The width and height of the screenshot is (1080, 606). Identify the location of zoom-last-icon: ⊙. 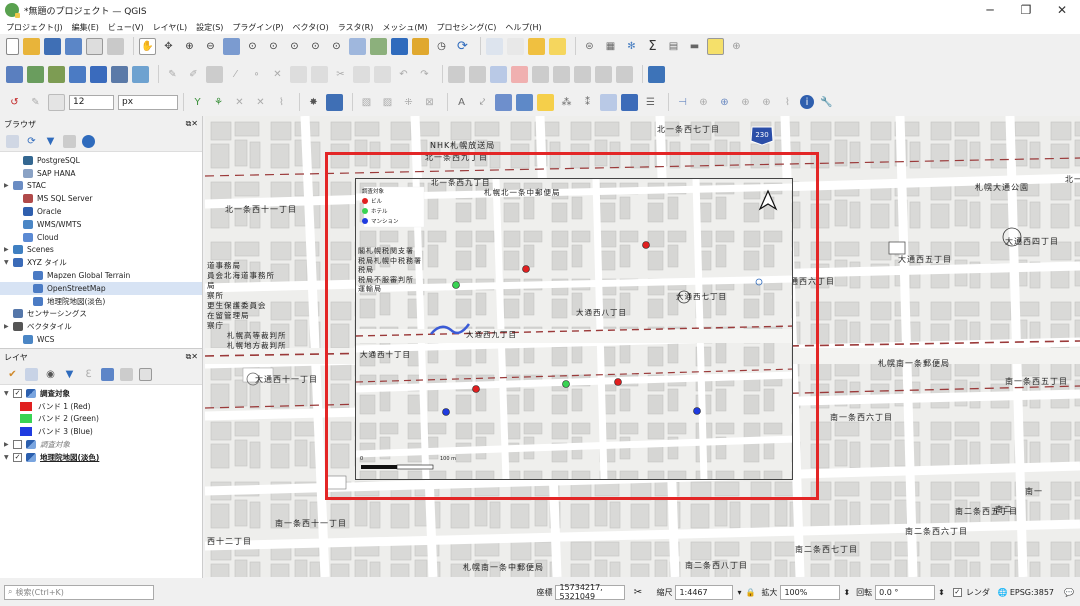
(315, 46).